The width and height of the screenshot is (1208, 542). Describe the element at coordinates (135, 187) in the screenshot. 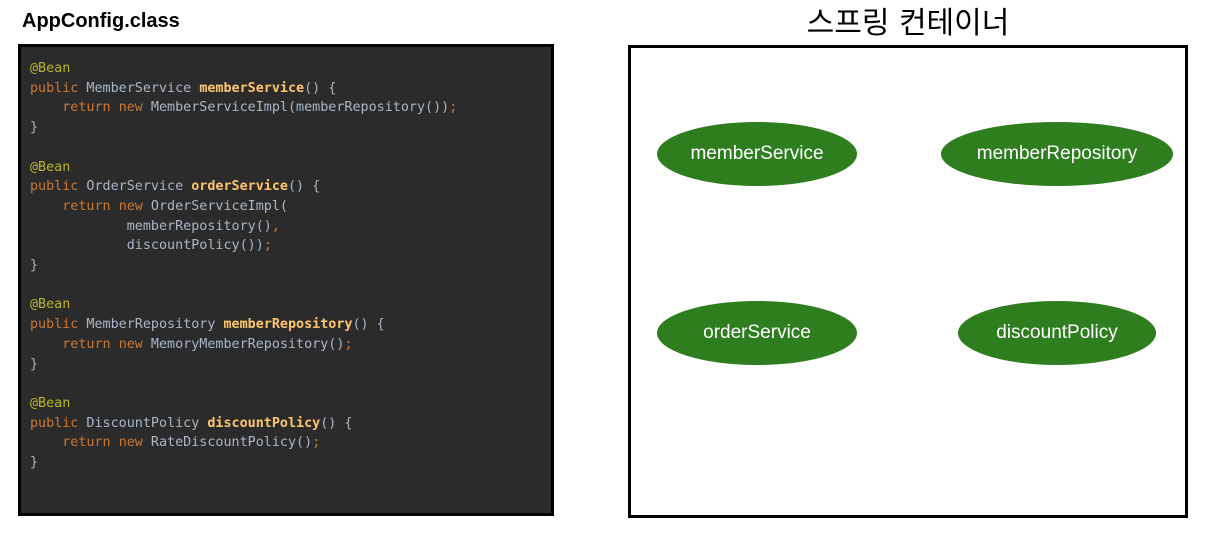

I see `return-type: OrderService` at that location.